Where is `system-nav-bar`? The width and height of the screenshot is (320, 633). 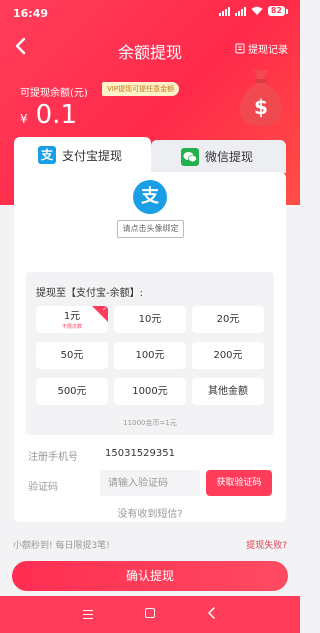
system-nav-bar is located at coordinates (150, 614).